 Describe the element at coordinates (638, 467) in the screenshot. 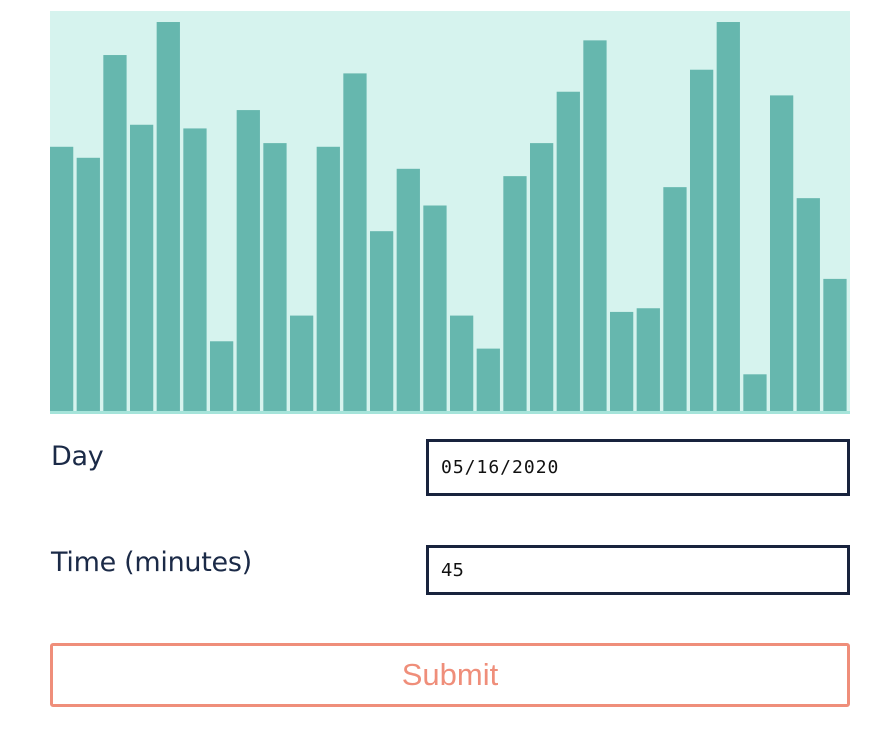

I see `day-date-input` at that location.